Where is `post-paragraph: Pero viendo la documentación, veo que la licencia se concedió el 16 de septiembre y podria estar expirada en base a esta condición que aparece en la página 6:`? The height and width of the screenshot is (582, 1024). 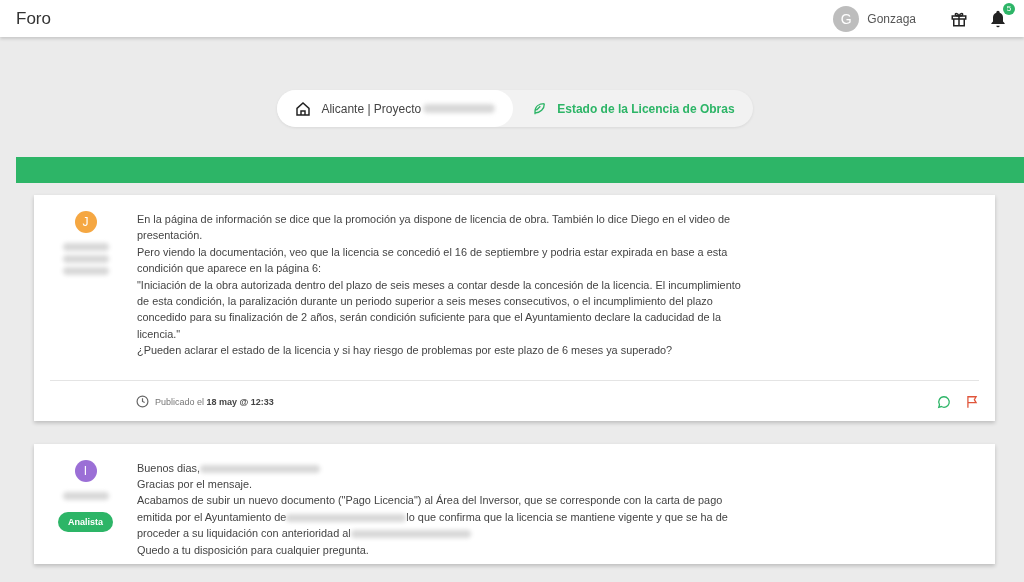 post-paragraph: Pero viendo la documentación, veo que la licencia se concedió el 16 de septiembre y podria estar expirada en base a esta condición que aparece en la página 6: is located at coordinates (433, 260).